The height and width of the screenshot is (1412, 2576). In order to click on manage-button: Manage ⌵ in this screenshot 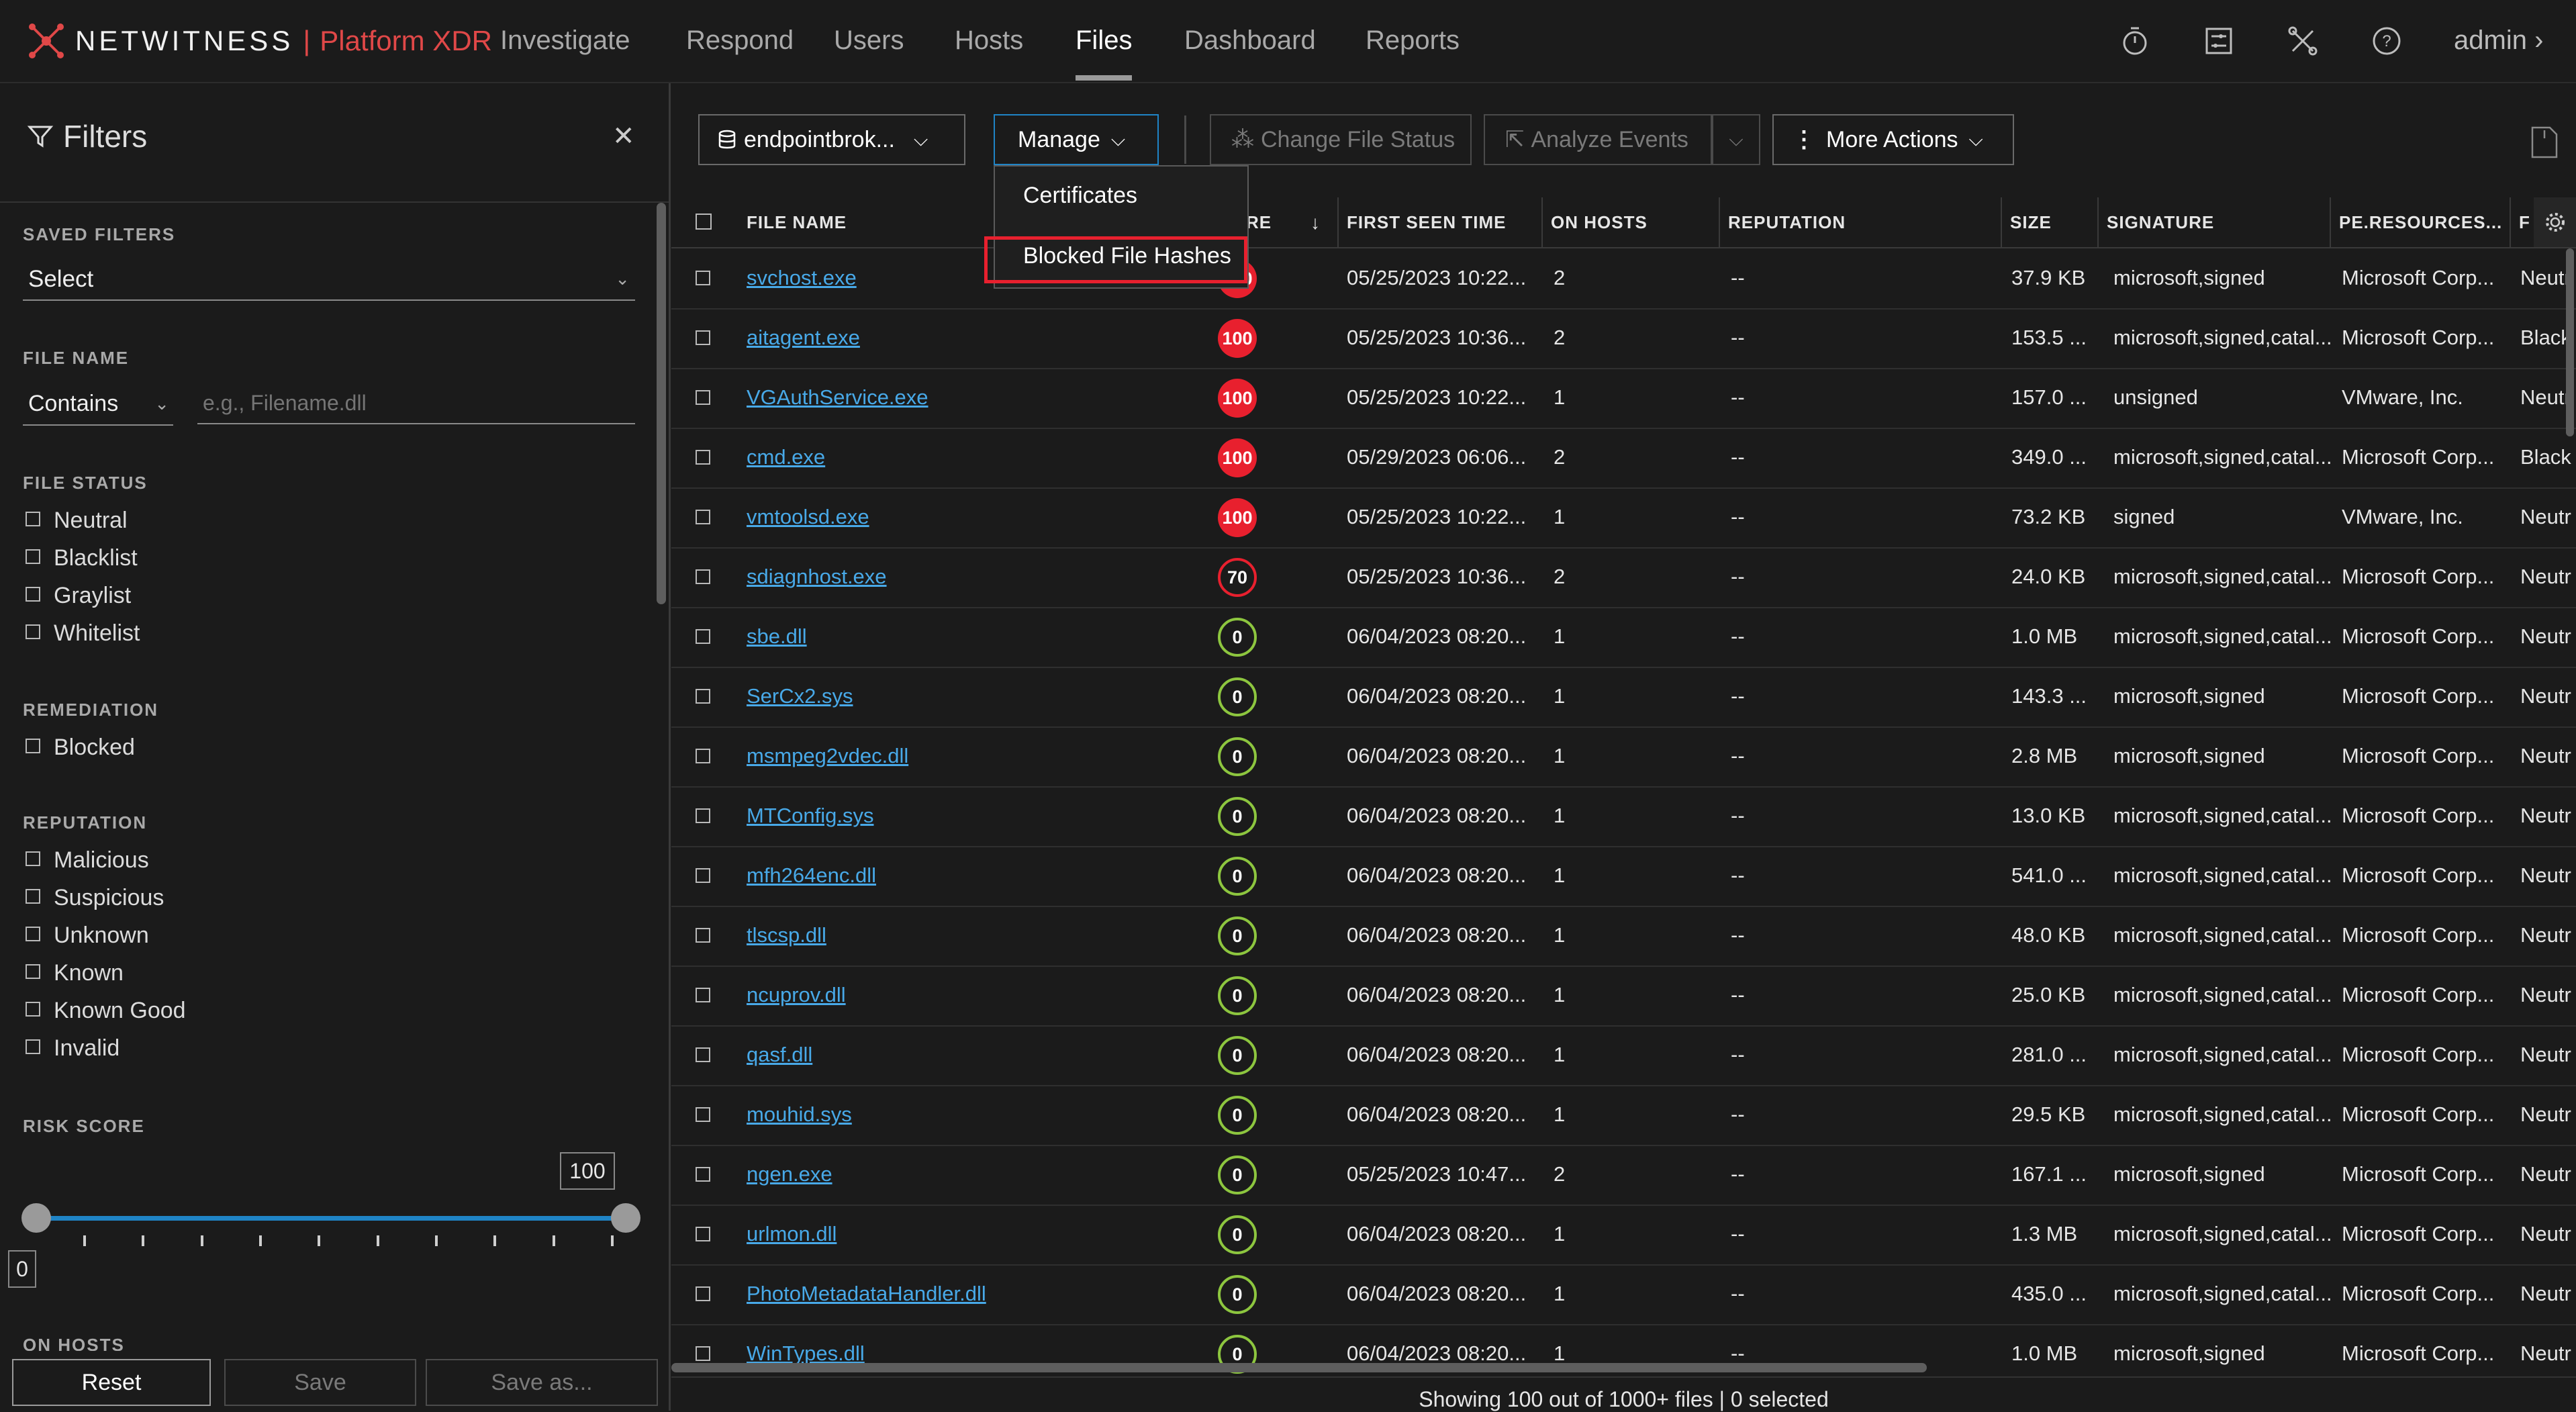, I will do `click(1076, 139)`.